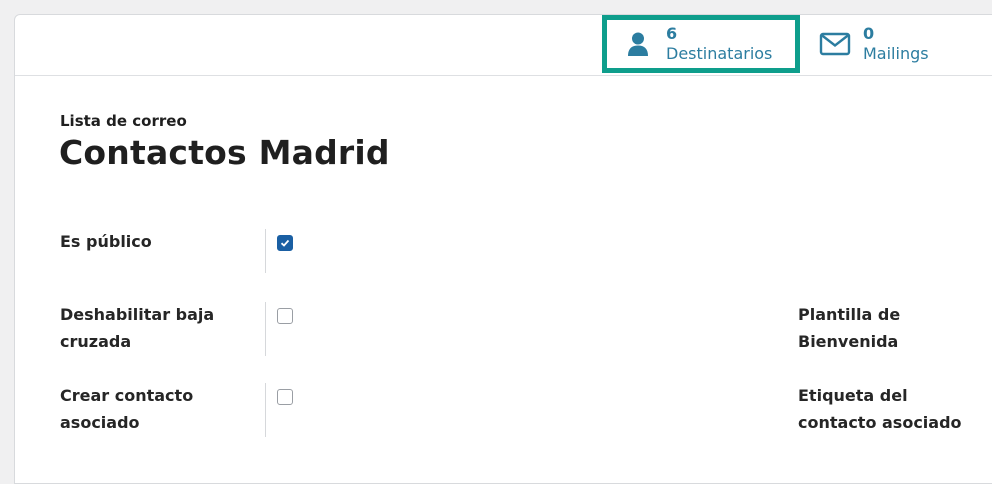  I want to click on mailings-label: Mailings, so click(896, 53).